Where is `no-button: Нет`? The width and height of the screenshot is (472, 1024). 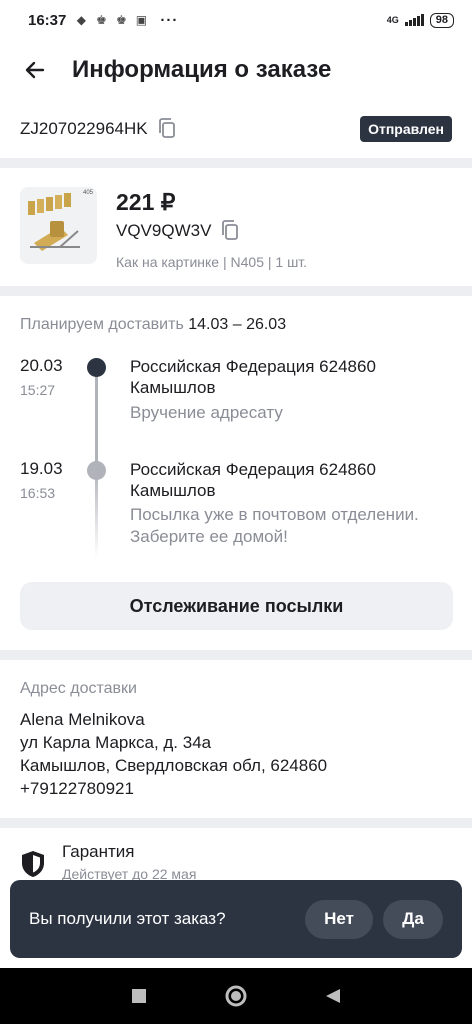
no-button: Нет is located at coordinates (339, 919).